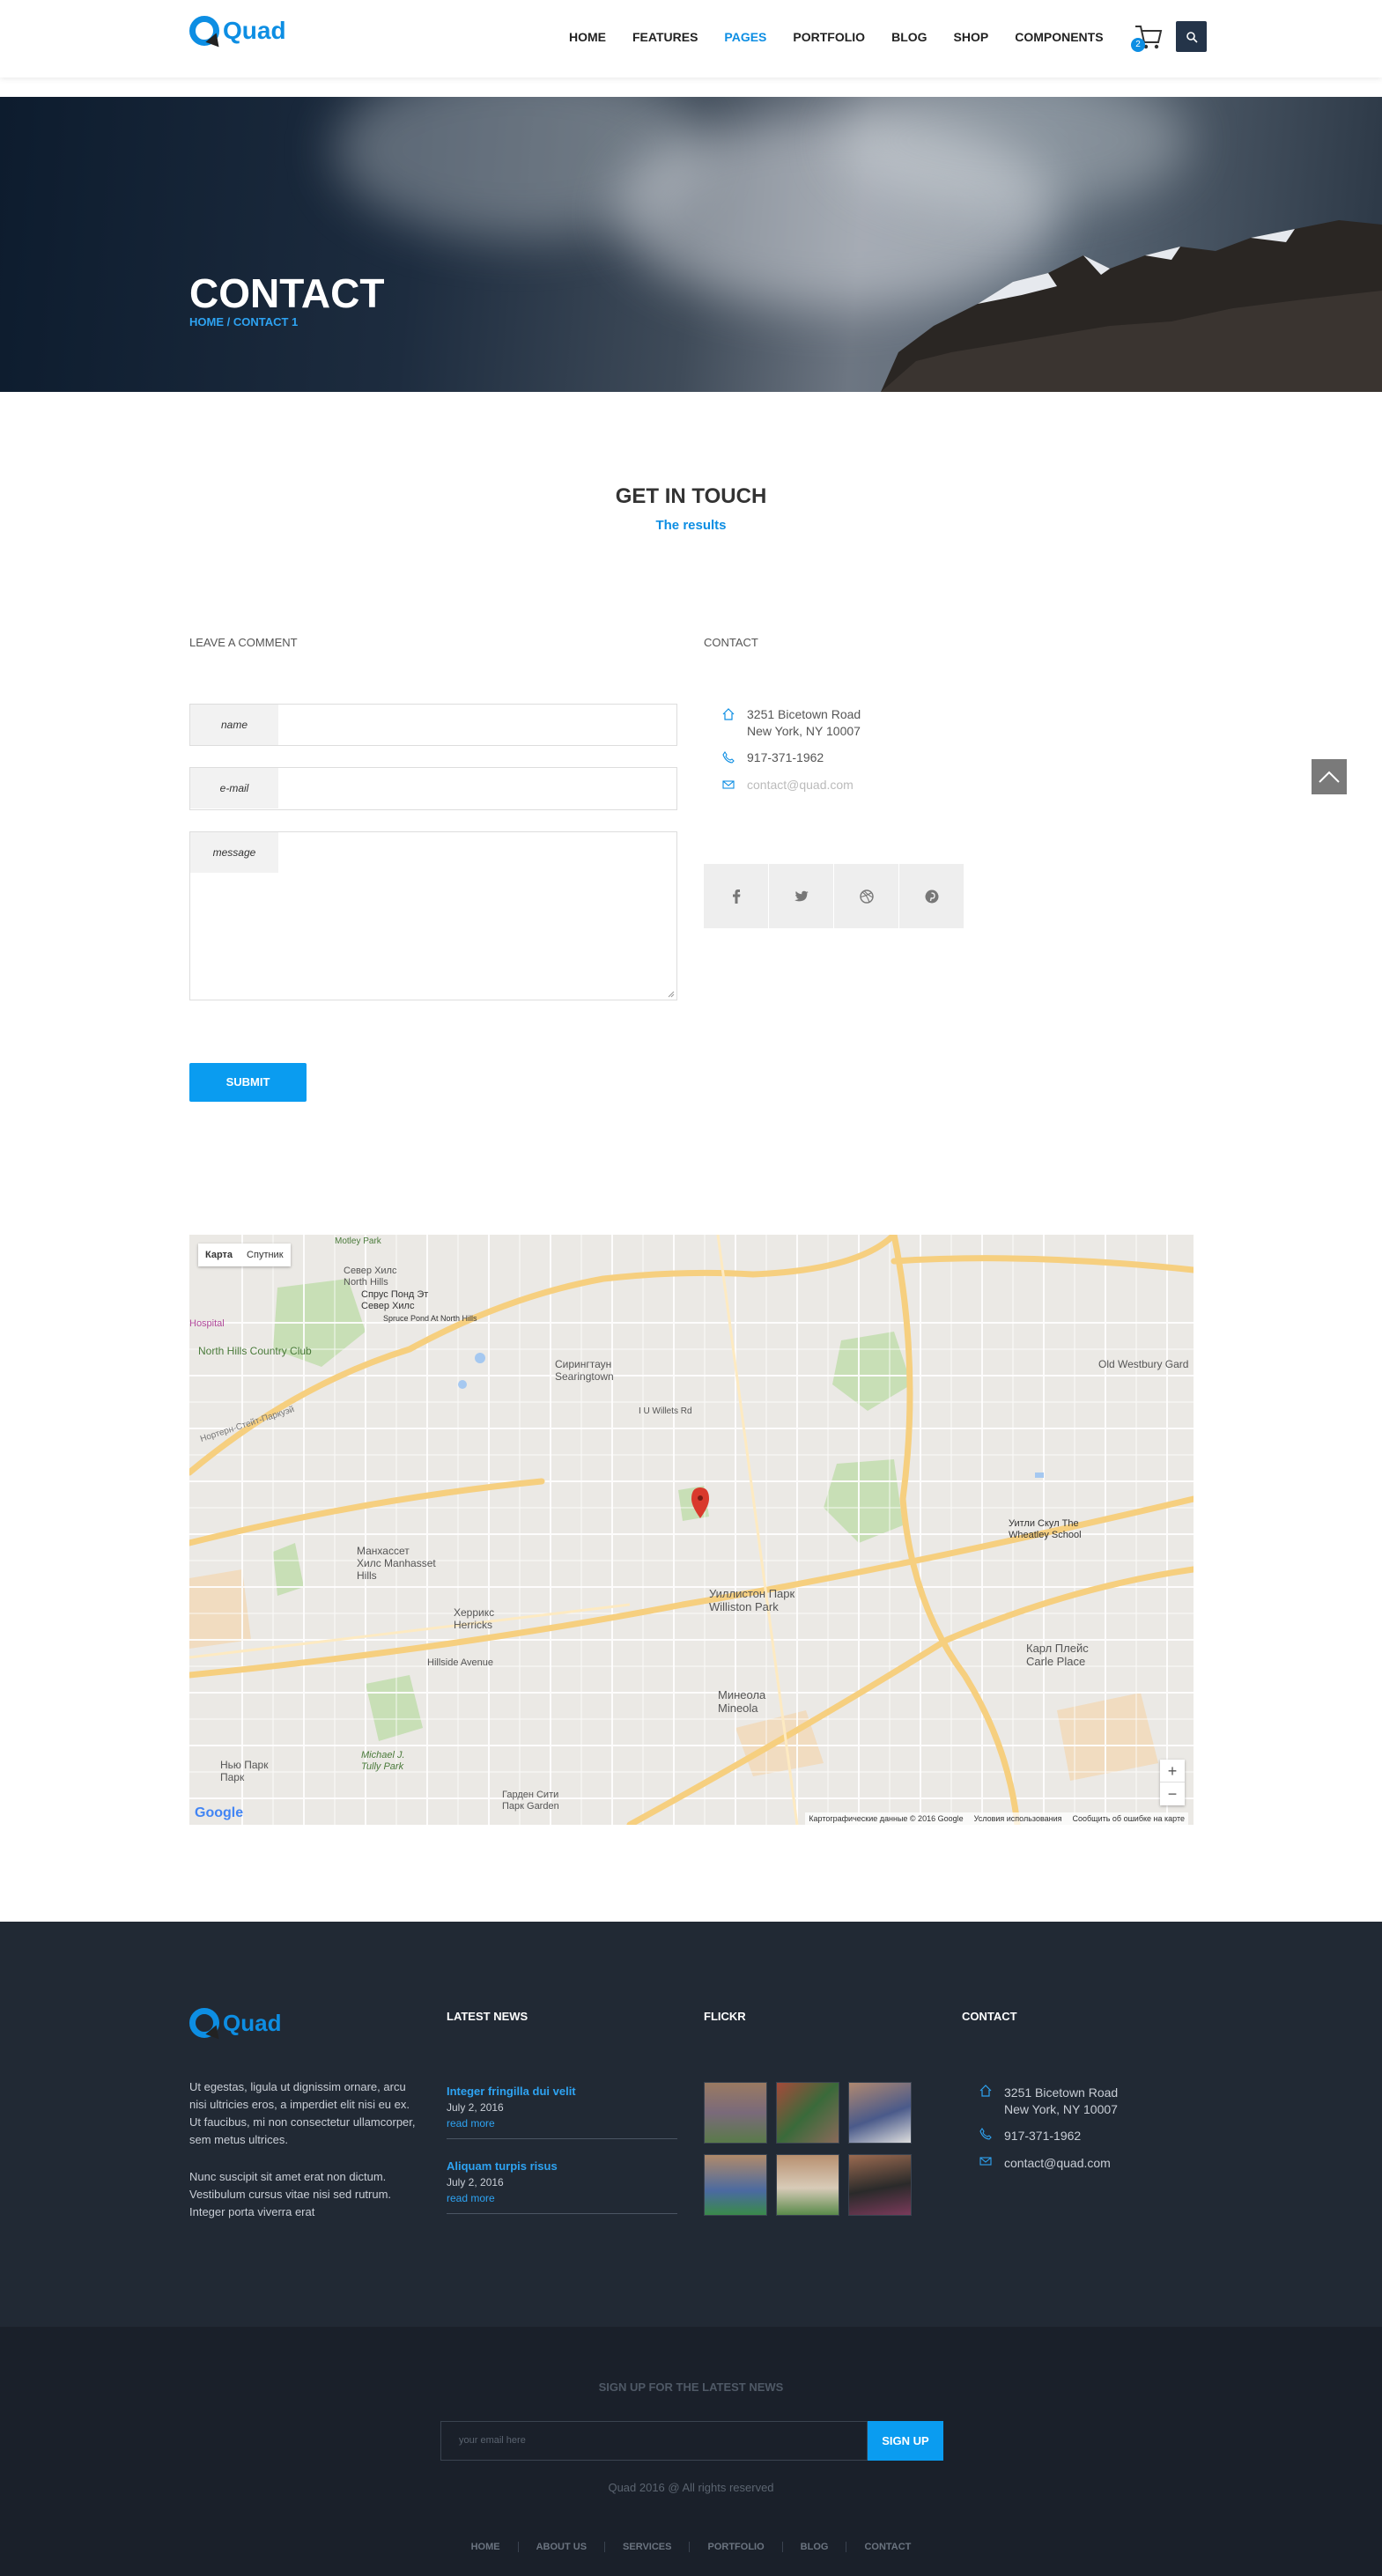 This screenshot has height=2576, width=1382. I want to click on signup-button: SIGN UP, so click(905, 2441).